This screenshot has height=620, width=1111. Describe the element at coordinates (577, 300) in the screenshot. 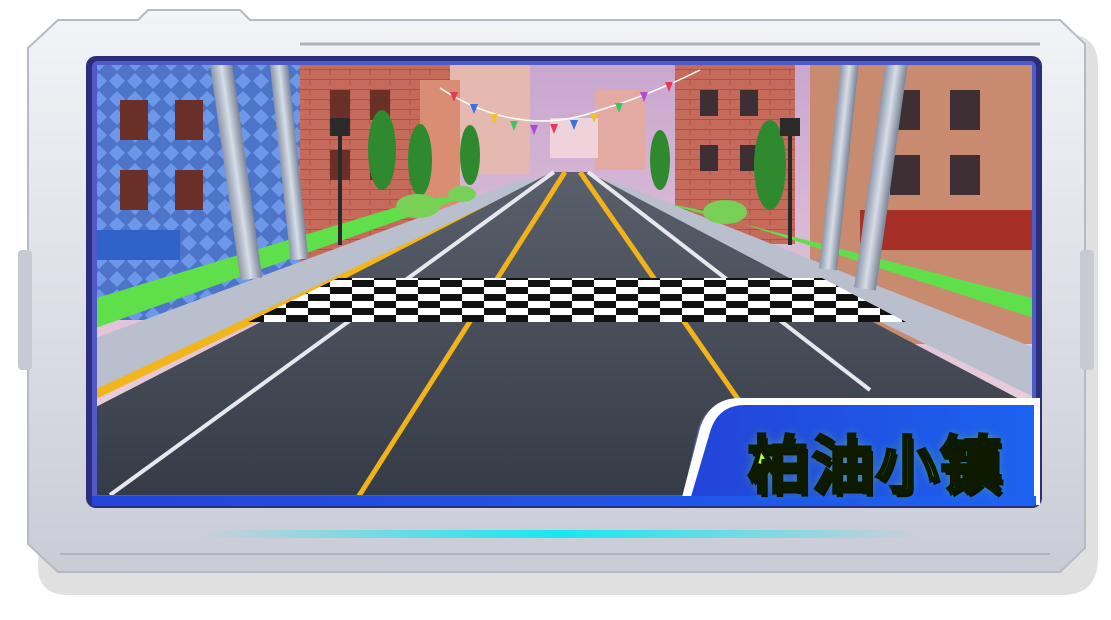

I see `finish-line` at that location.